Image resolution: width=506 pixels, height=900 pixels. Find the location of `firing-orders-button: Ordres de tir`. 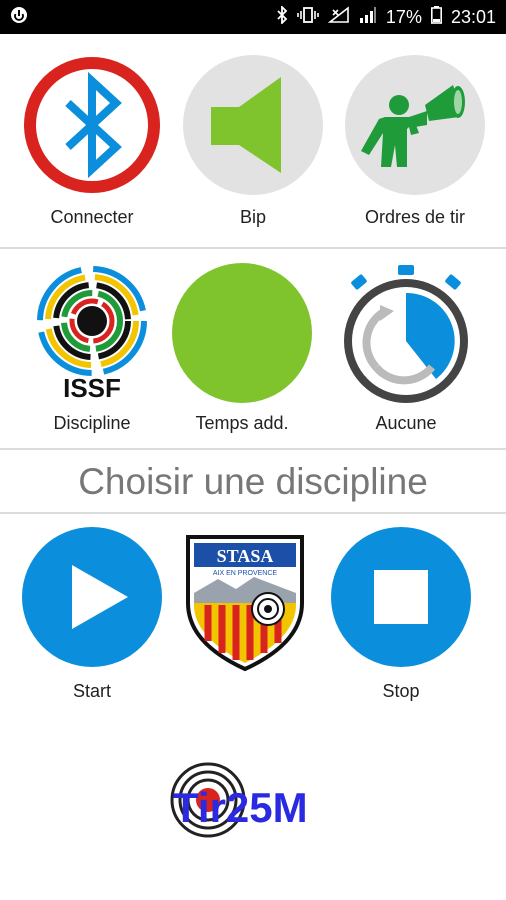

firing-orders-button: Ordres de tir is located at coordinates (415, 141).